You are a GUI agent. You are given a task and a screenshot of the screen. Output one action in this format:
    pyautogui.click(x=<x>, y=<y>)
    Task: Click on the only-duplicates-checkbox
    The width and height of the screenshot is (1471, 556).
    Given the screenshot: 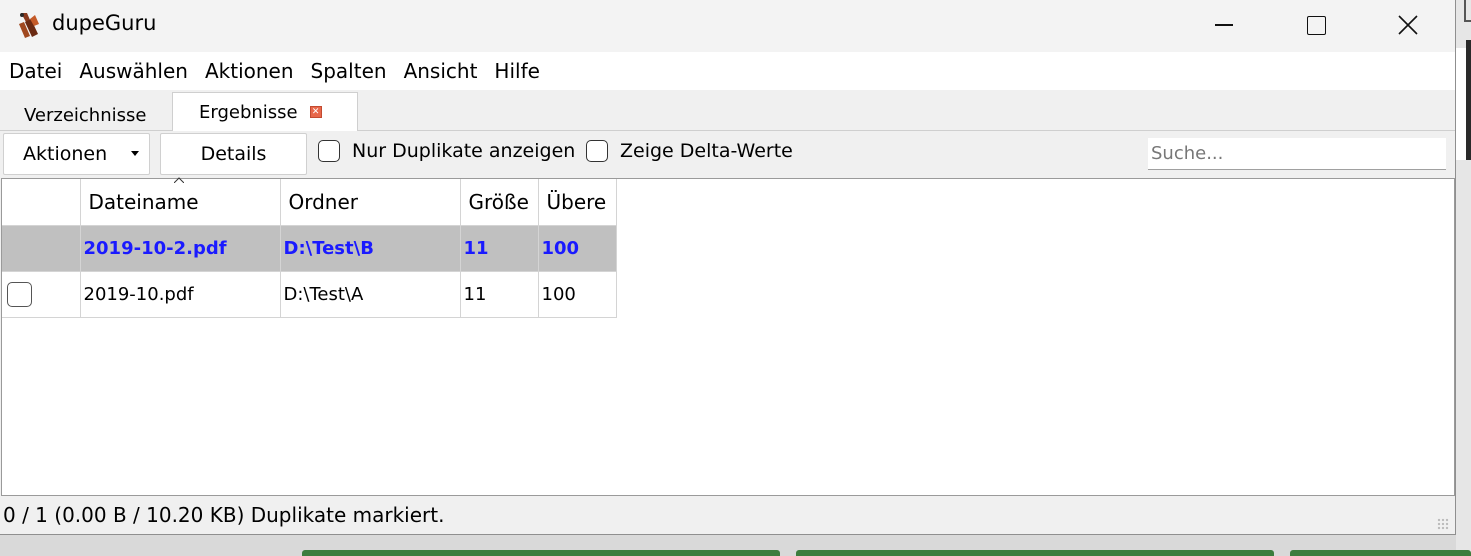 What is the action you would take?
    pyautogui.click(x=329, y=151)
    